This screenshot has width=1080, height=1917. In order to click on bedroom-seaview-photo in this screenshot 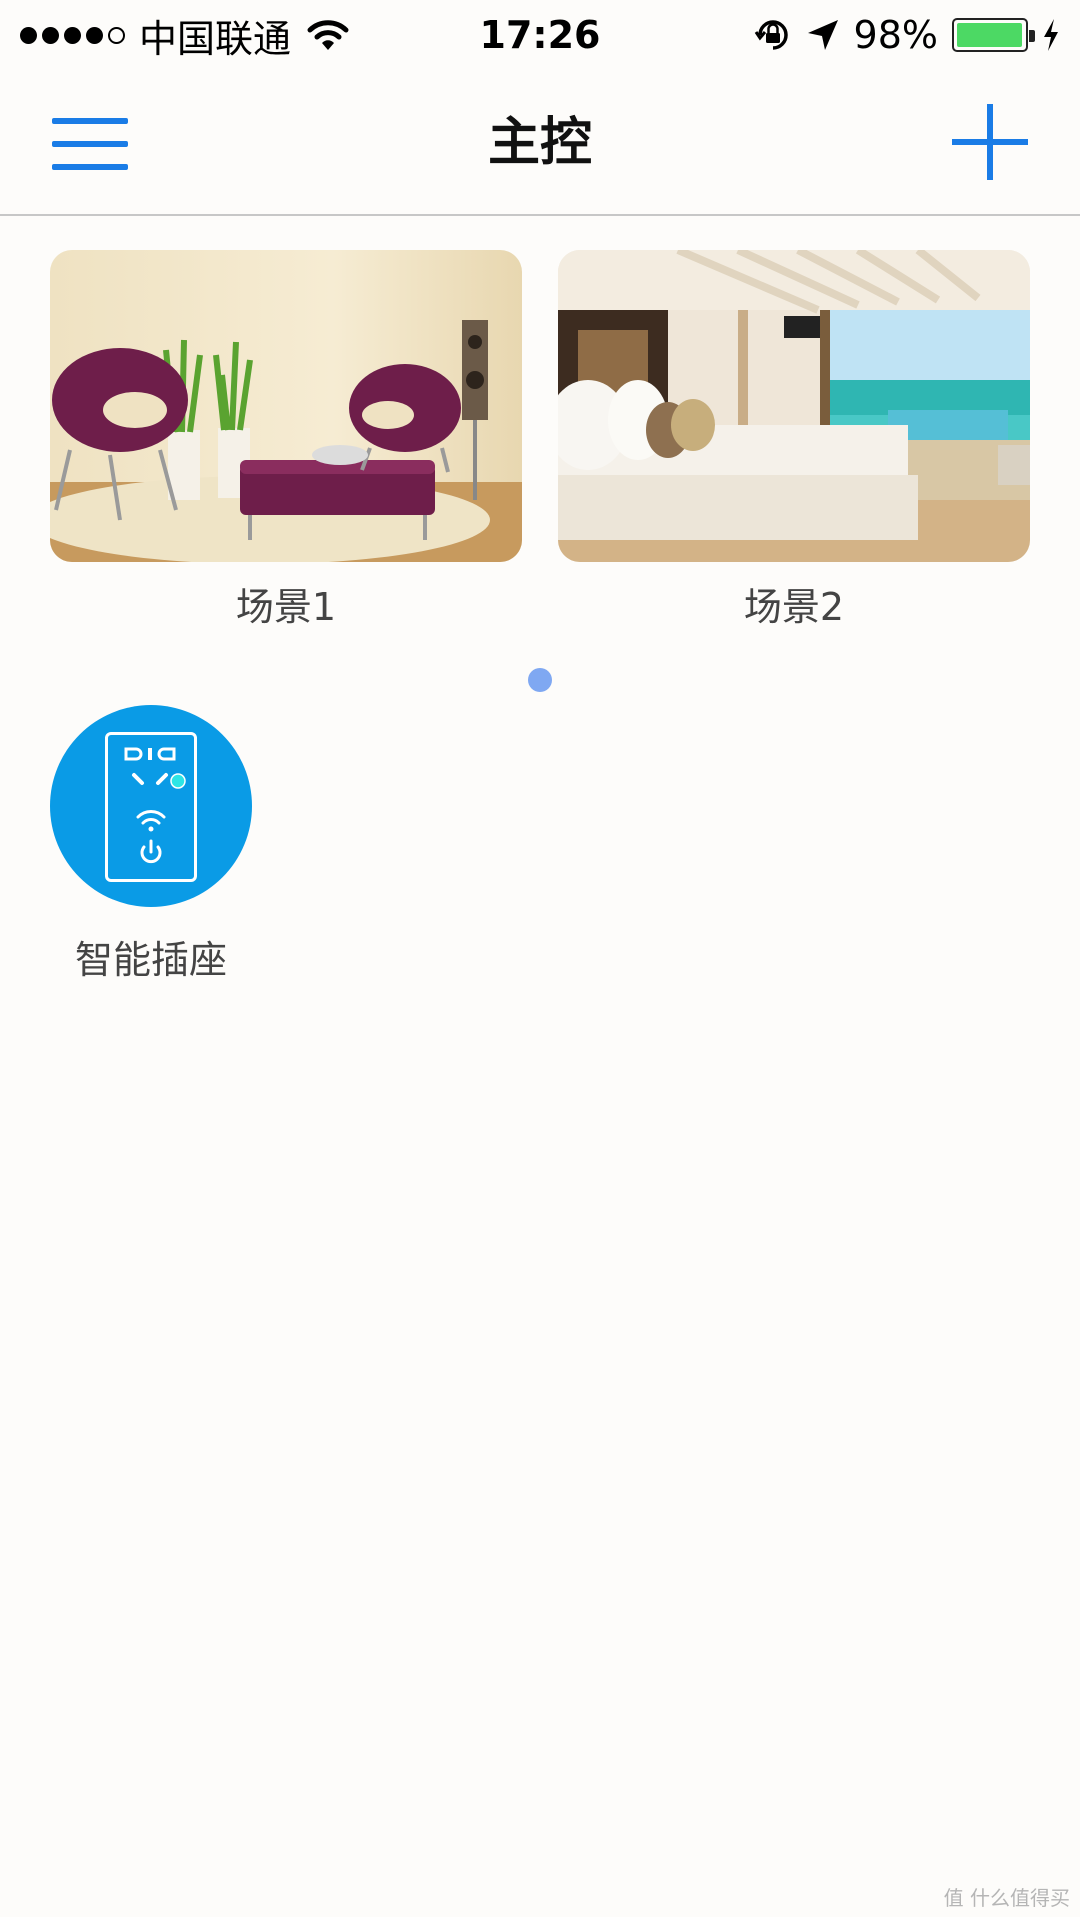, I will do `click(794, 406)`.